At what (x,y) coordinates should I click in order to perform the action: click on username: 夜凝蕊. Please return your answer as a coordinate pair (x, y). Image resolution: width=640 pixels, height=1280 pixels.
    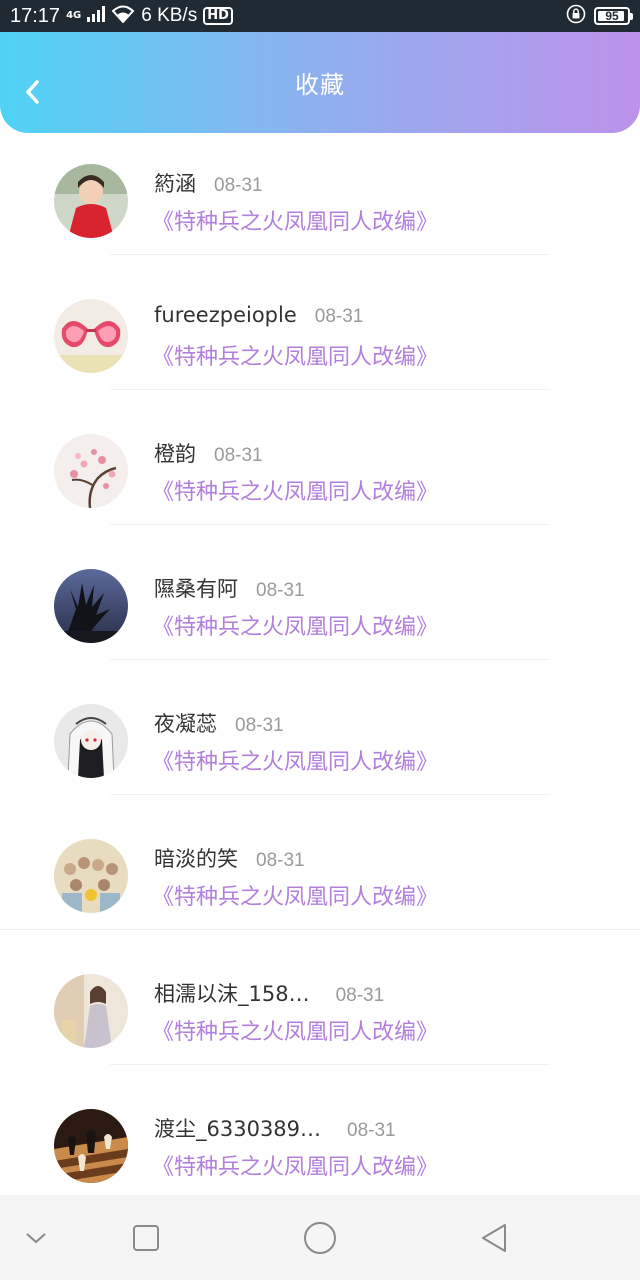
    Looking at the image, I should click on (185, 723).